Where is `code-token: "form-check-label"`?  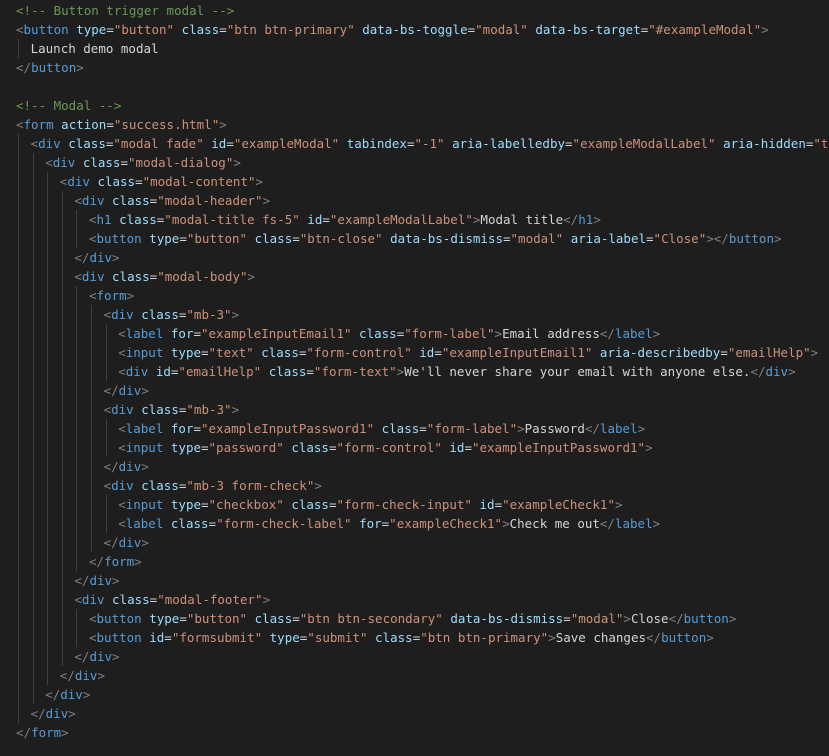
code-token: "form-check-label" is located at coordinates (284, 523).